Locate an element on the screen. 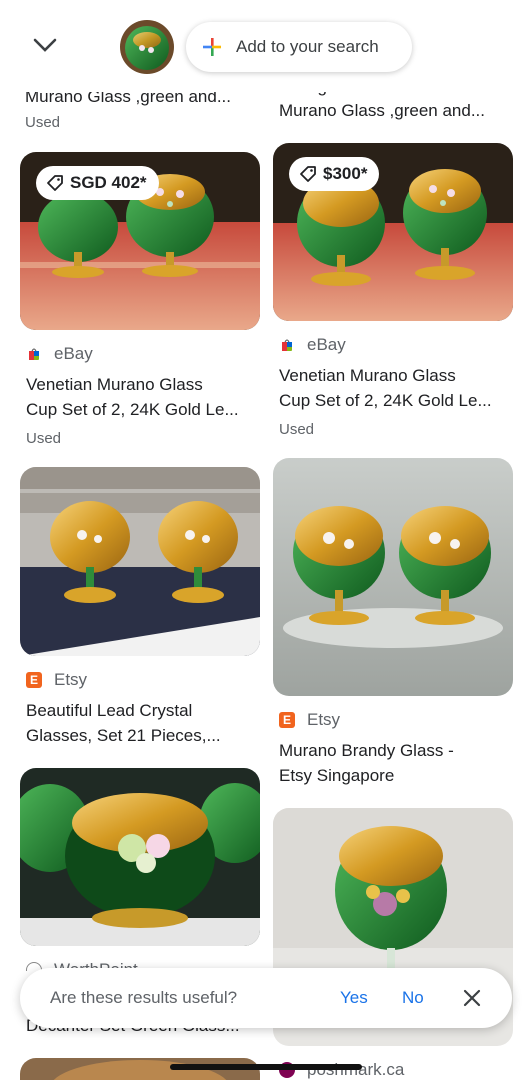 The image size is (532, 1080). query-image-thumbnail is located at coordinates (147, 47).